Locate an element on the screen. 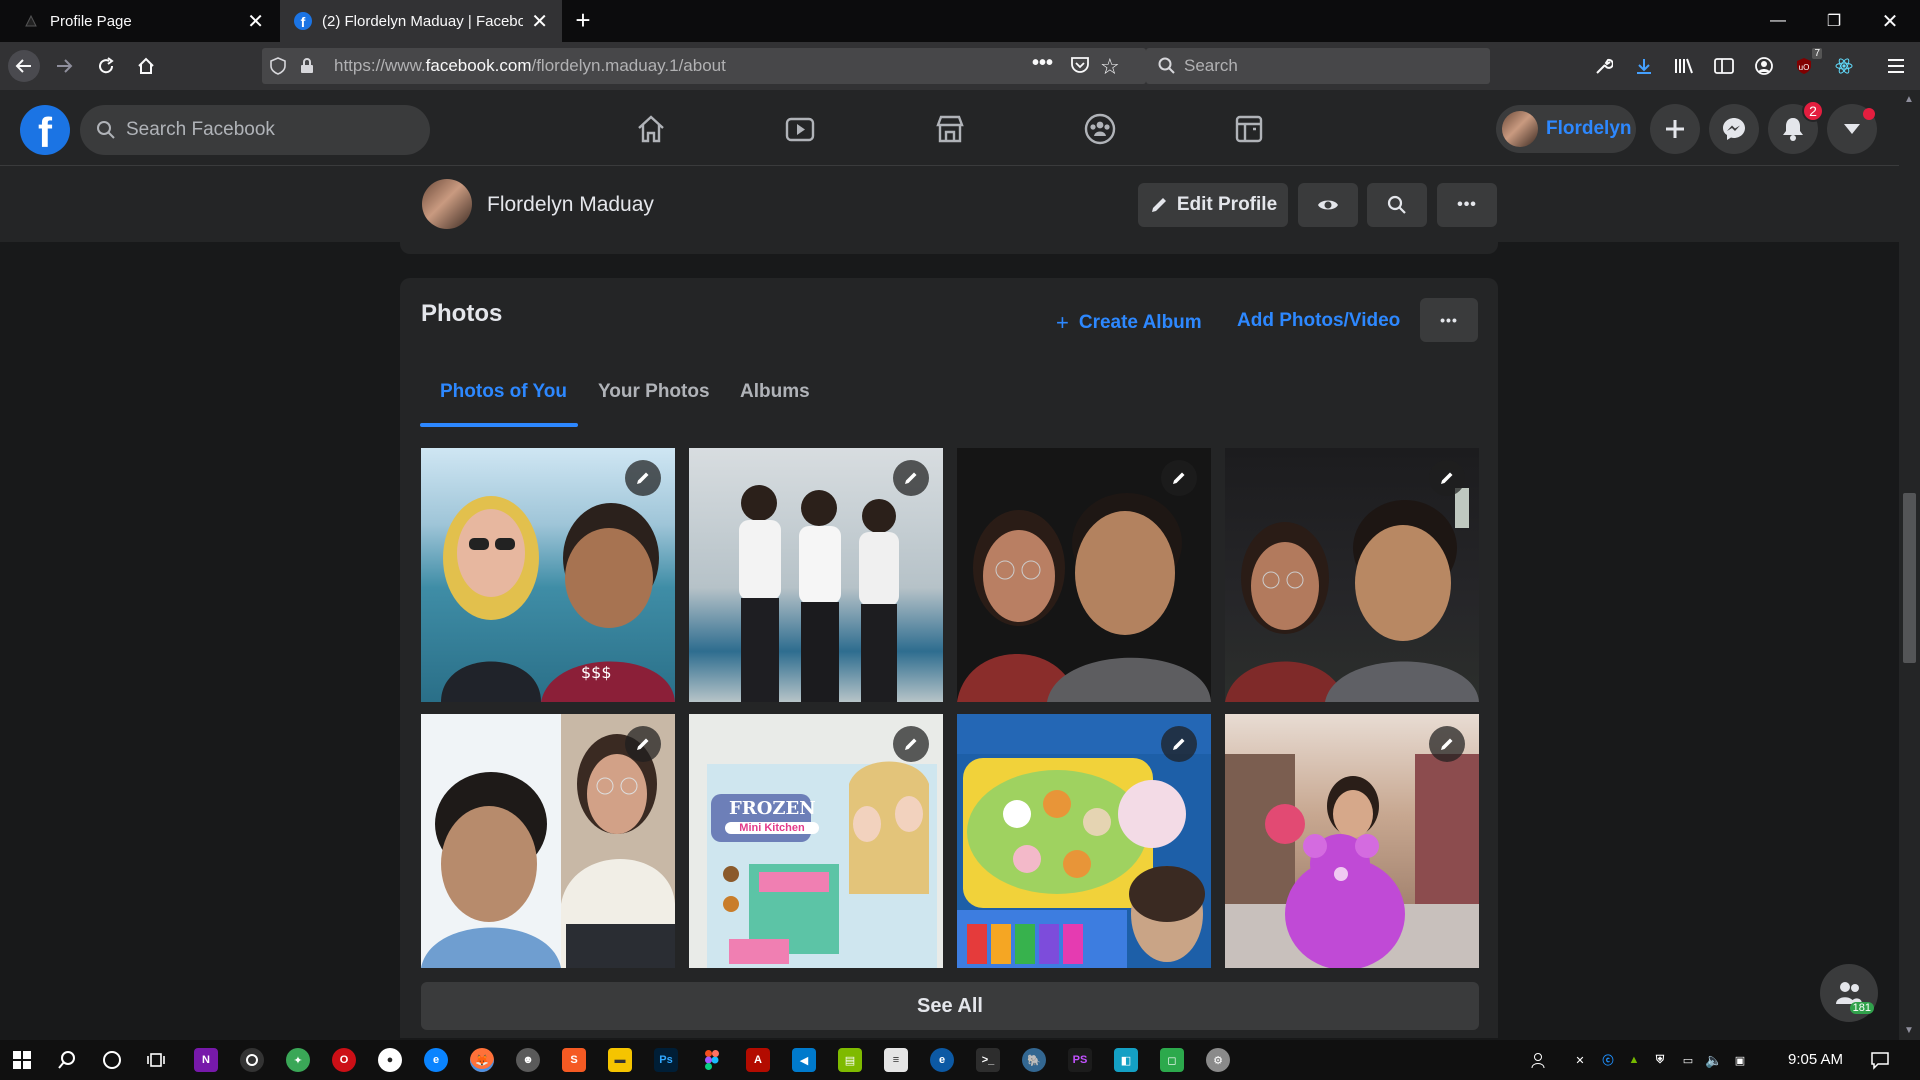  contacts-button: 181 is located at coordinates (1849, 993).